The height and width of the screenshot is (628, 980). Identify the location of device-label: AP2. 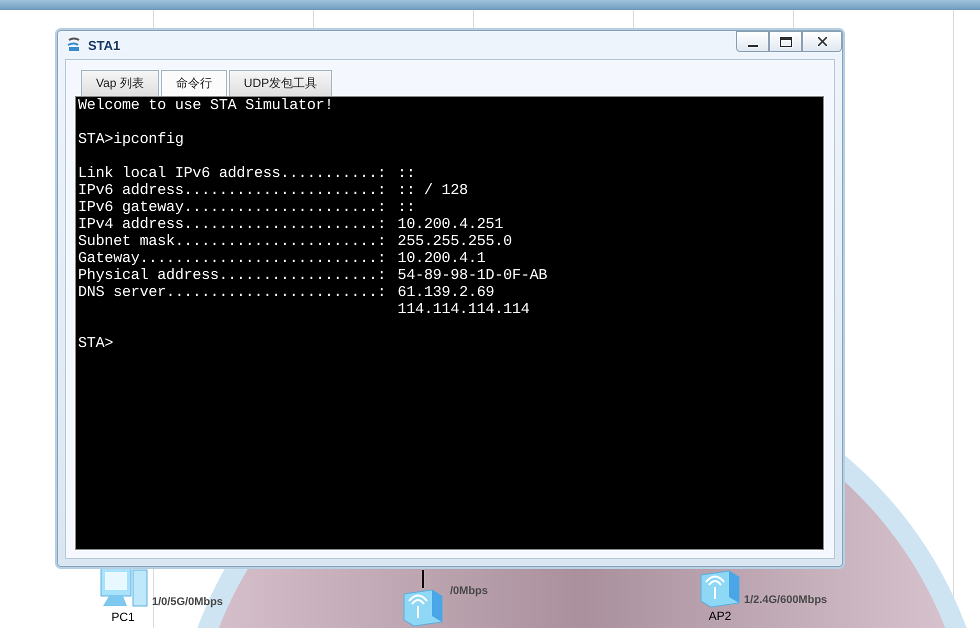
(720, 616).